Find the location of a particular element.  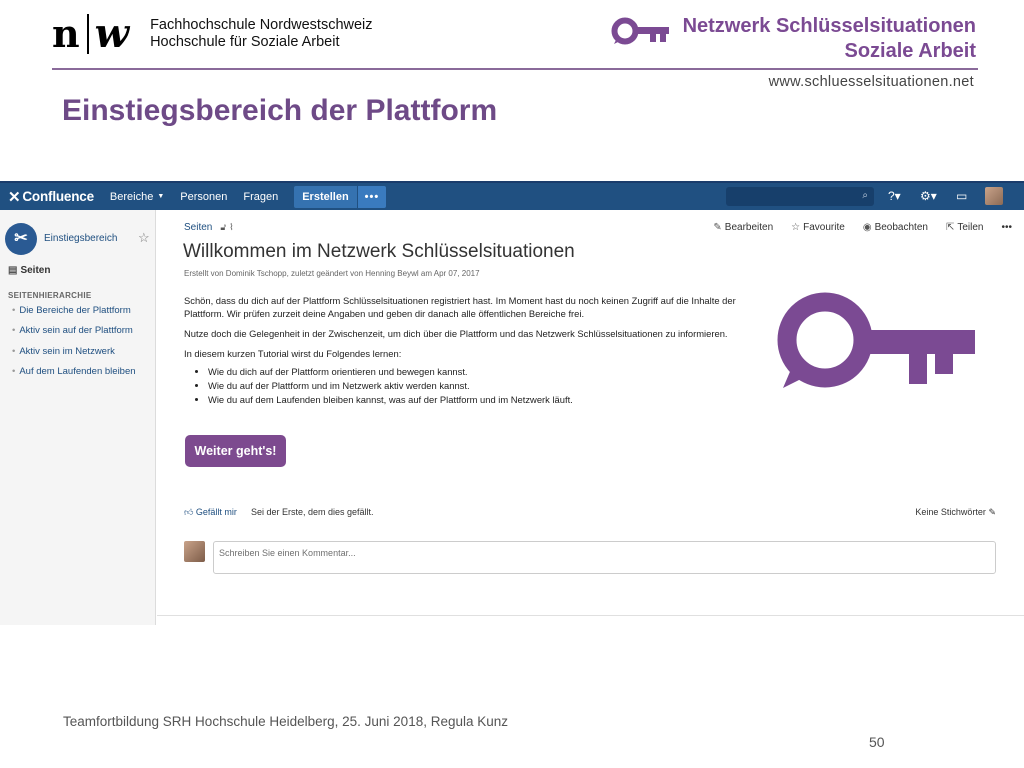

page-tree-item-label: Die Bereiche der Plattform is located at coordinates (75, 310).